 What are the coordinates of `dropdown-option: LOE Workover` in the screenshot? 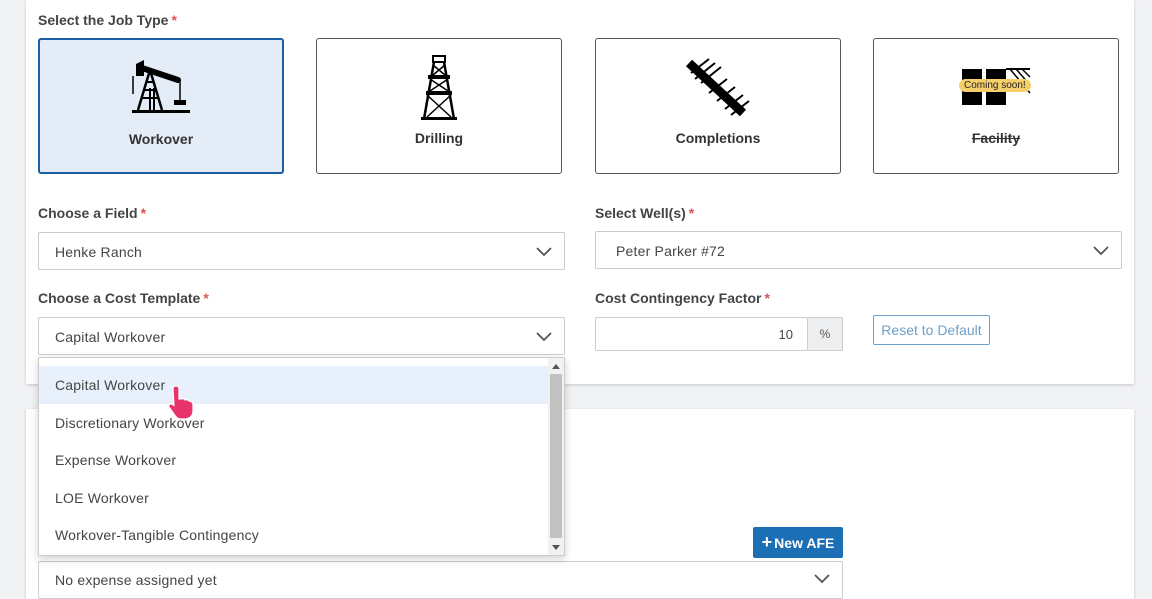 It's located at (294, 498).